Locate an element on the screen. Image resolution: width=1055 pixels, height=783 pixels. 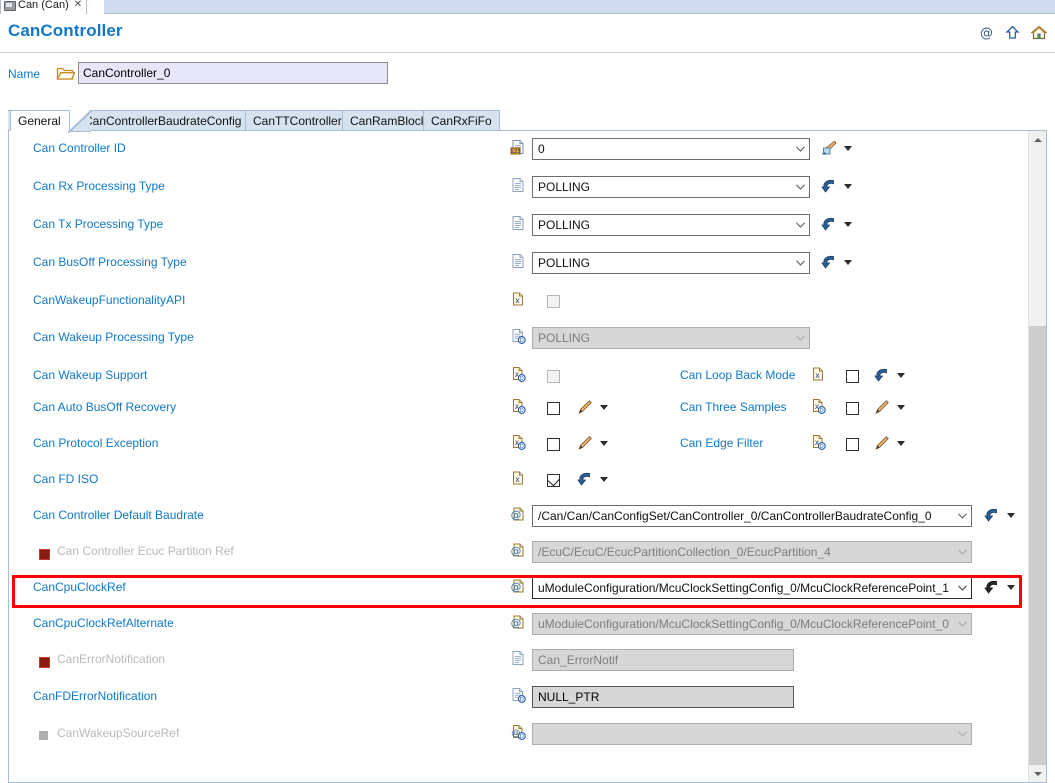
combo-can-busoff-processing-type: POLLING is located at coordinates (671, 263).